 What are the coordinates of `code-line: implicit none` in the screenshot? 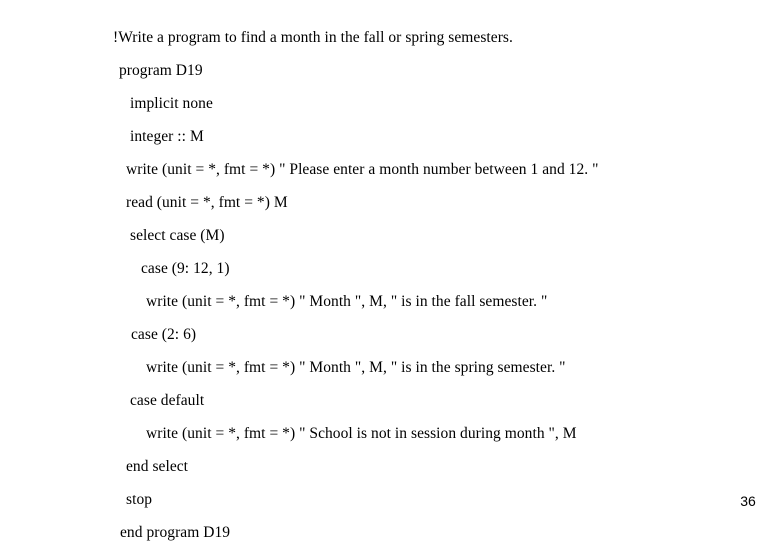 It's located at (171, 103).